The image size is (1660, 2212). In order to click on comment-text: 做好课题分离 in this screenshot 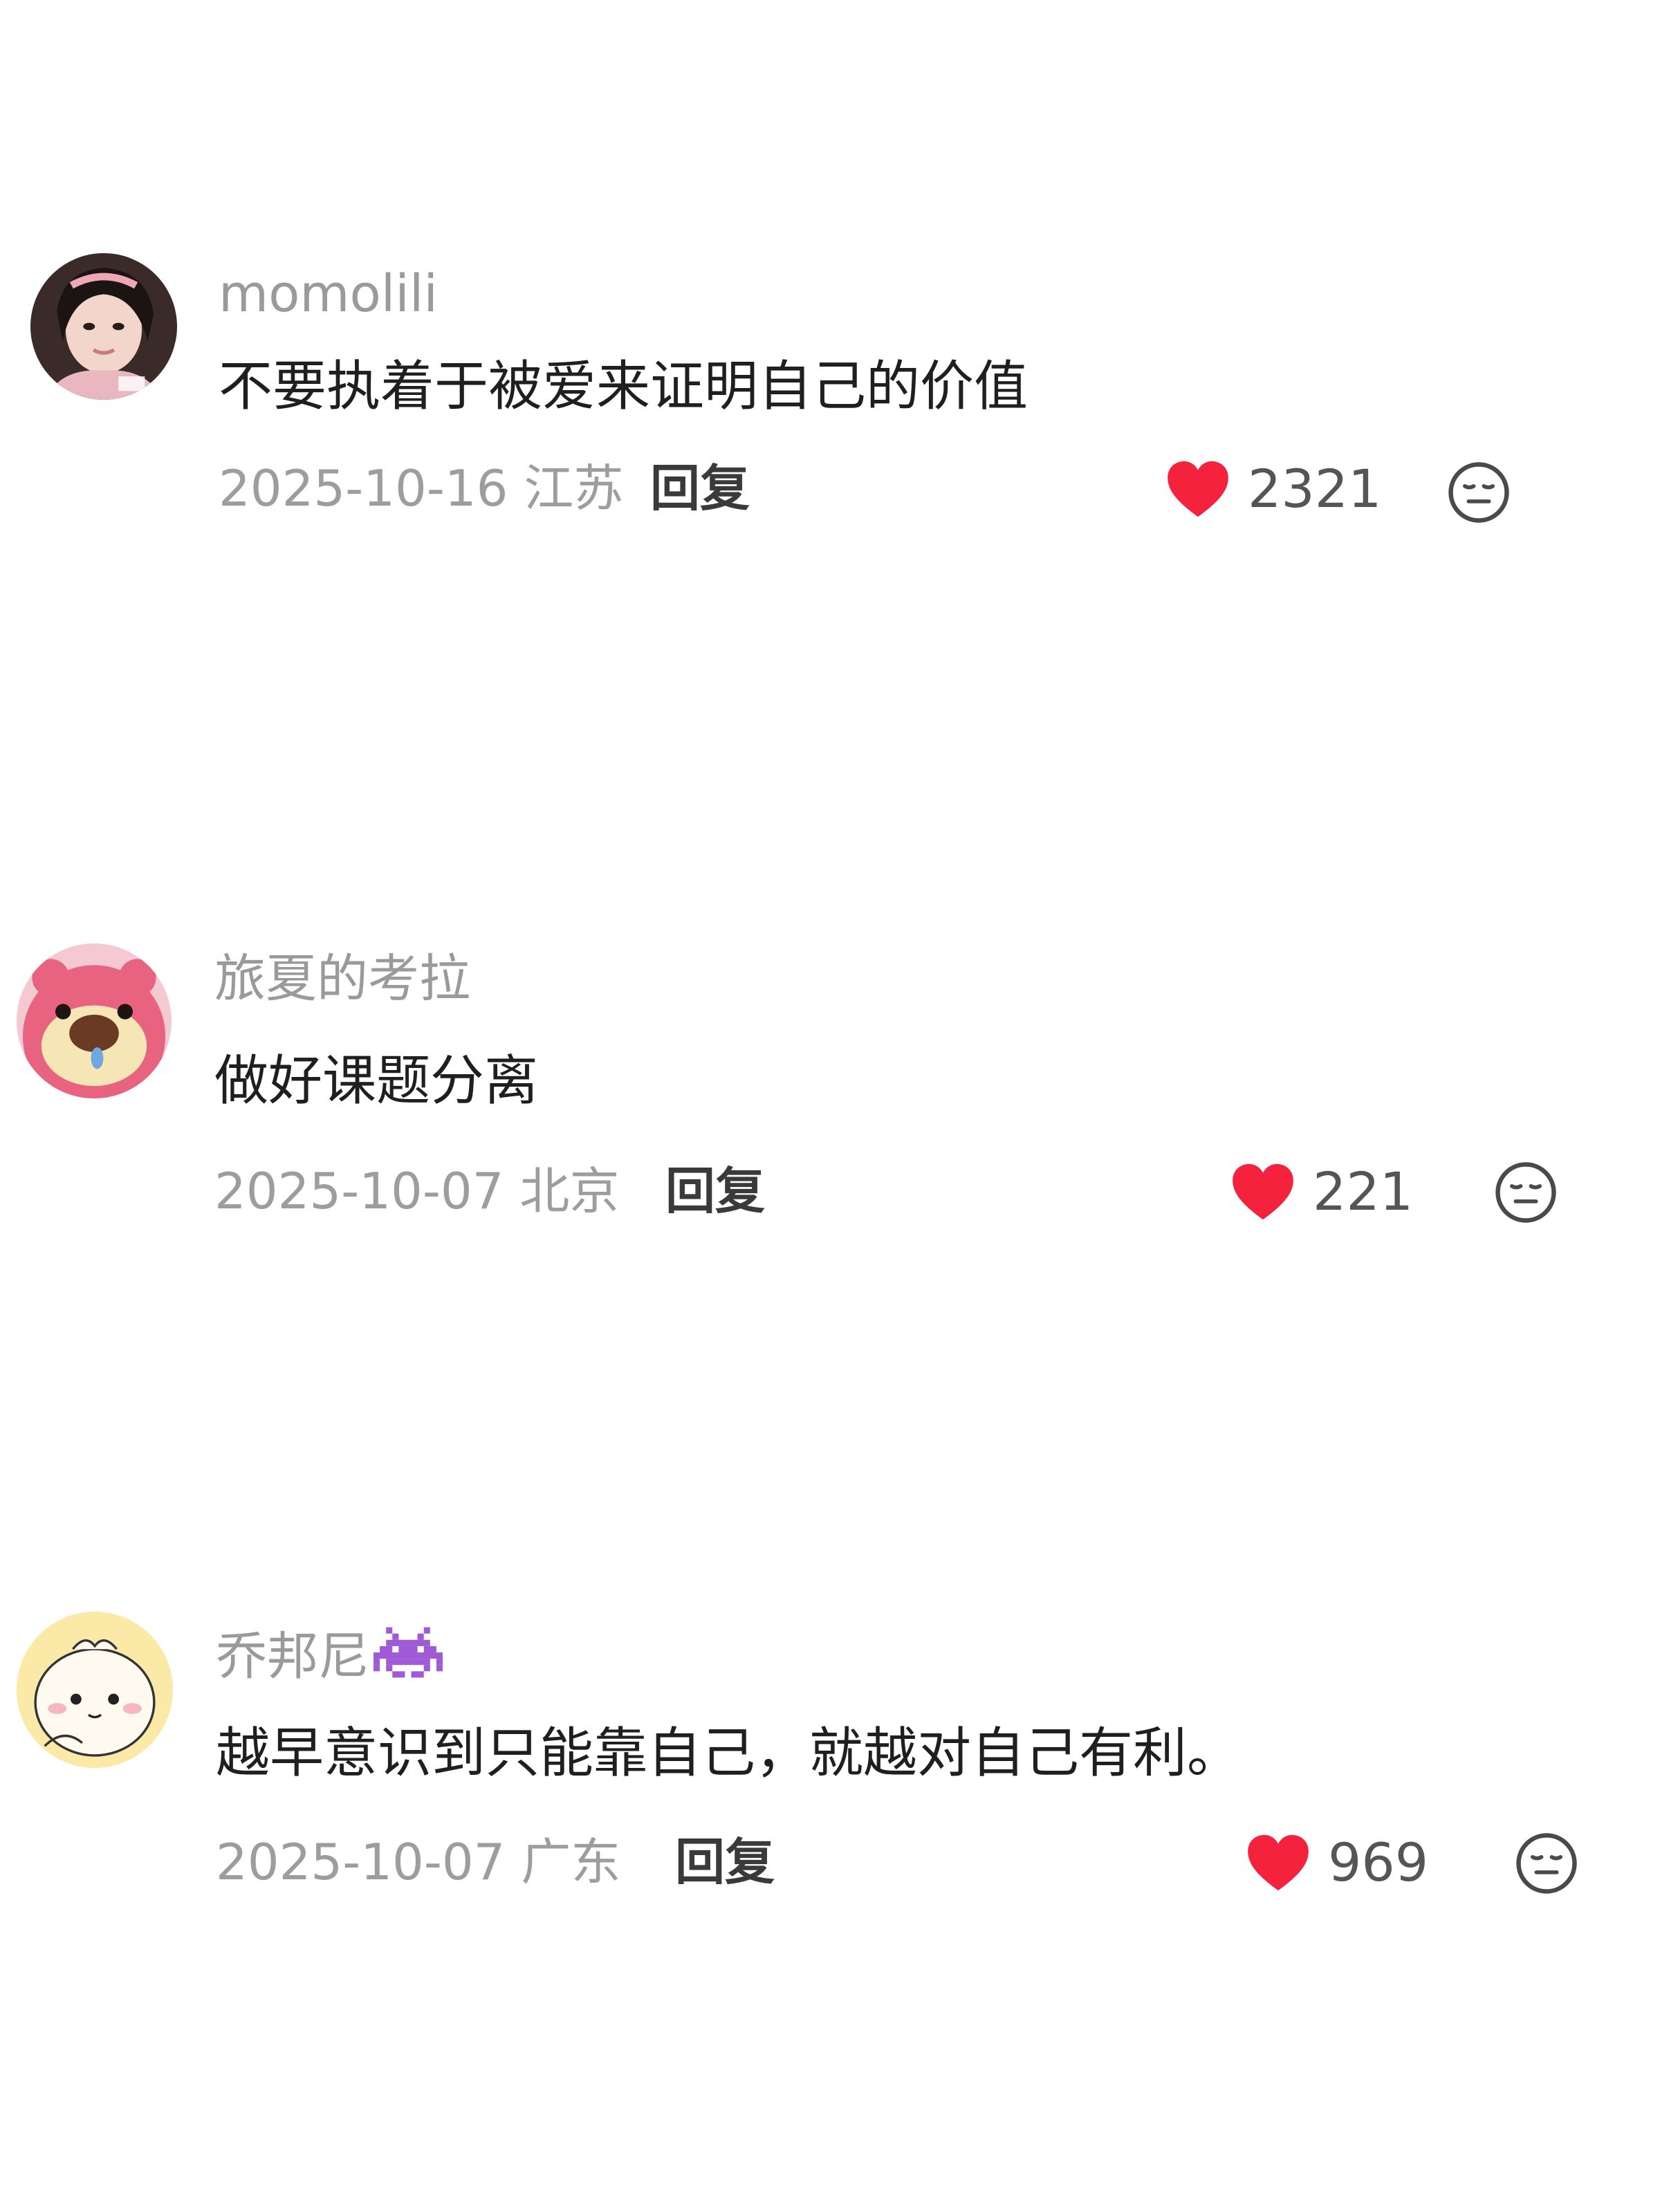, I will do `click(376, 1081)`.